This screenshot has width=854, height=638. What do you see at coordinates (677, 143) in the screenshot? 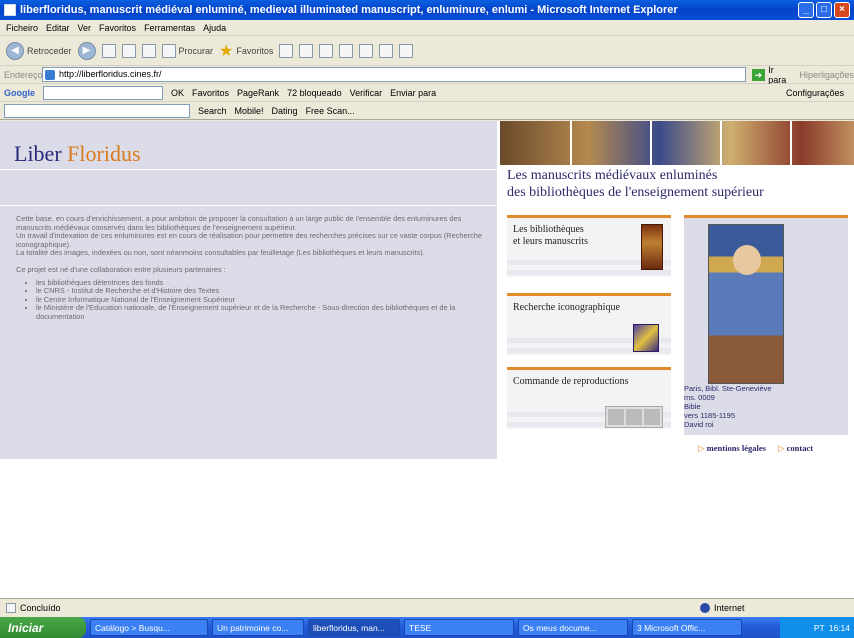
I see `header-banner-image` at bounding box center [677, 143].